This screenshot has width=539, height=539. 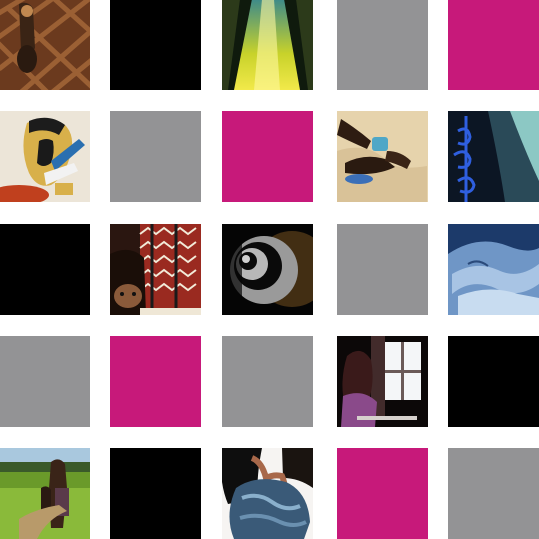 I want to click on light-columns-image, so click(x=267, y=45).